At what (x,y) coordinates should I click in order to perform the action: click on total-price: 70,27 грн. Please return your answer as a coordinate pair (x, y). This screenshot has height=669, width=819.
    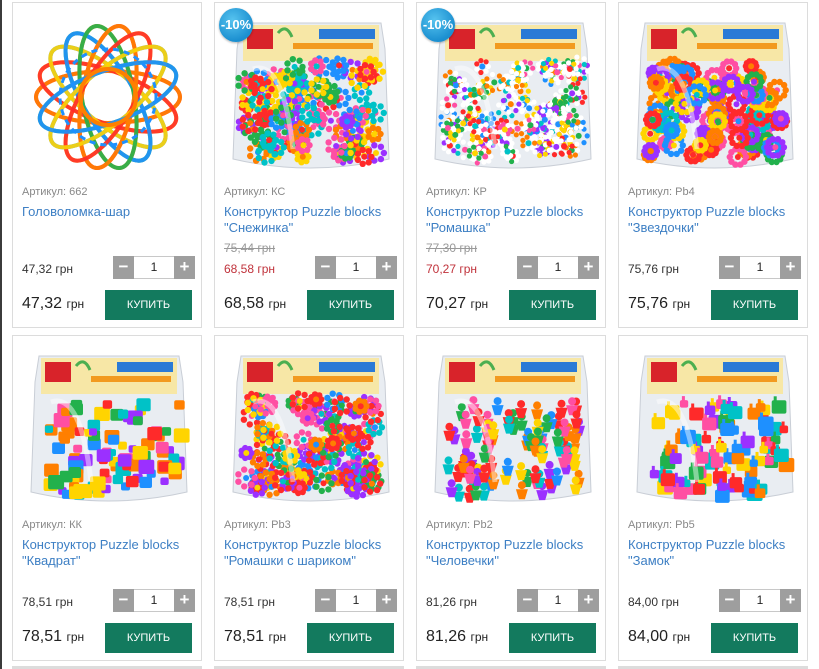
    Looking at the image, I should click on (457, 304).